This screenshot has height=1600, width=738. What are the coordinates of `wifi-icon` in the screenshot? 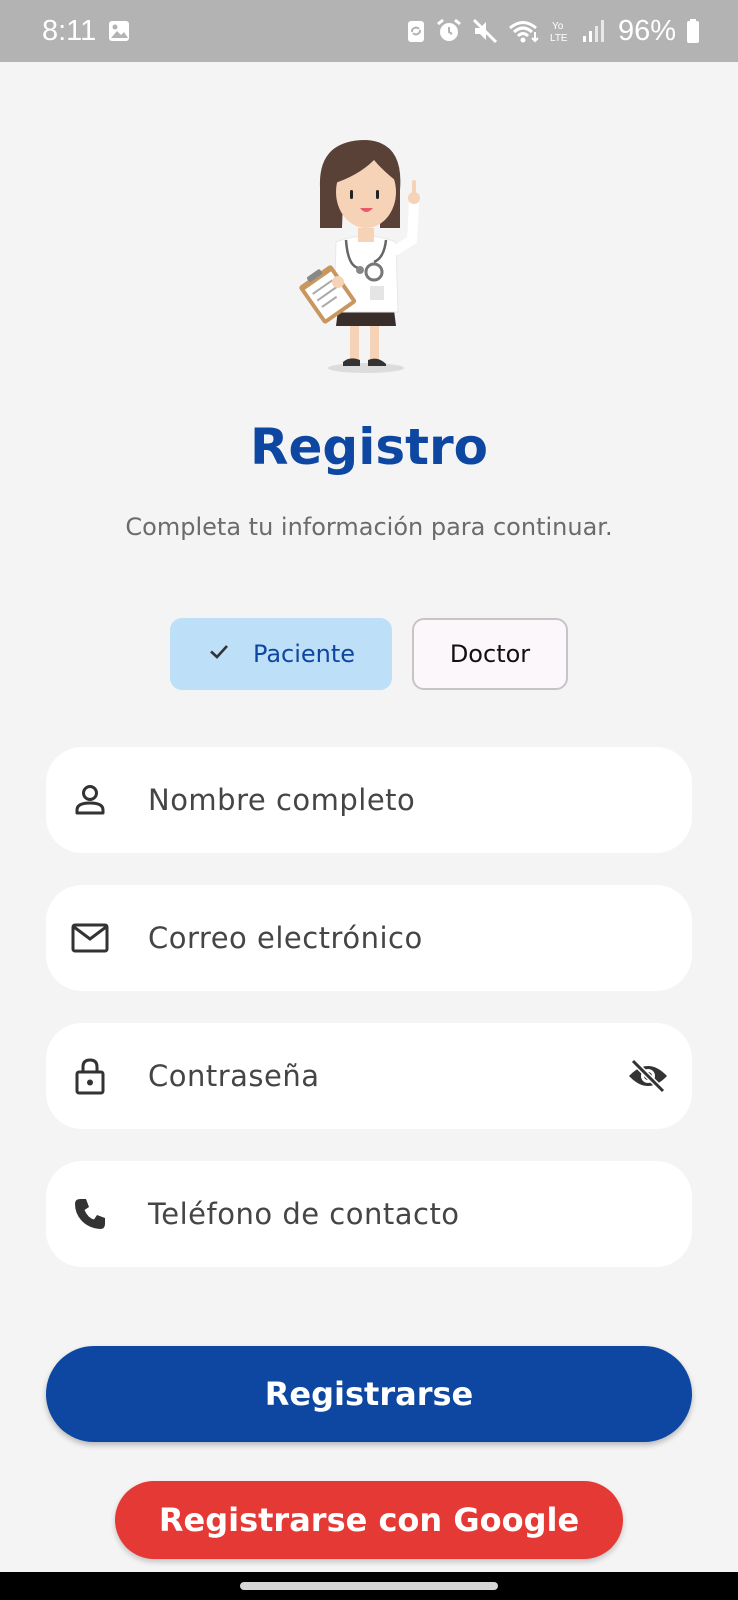 It's located at (524, 31).